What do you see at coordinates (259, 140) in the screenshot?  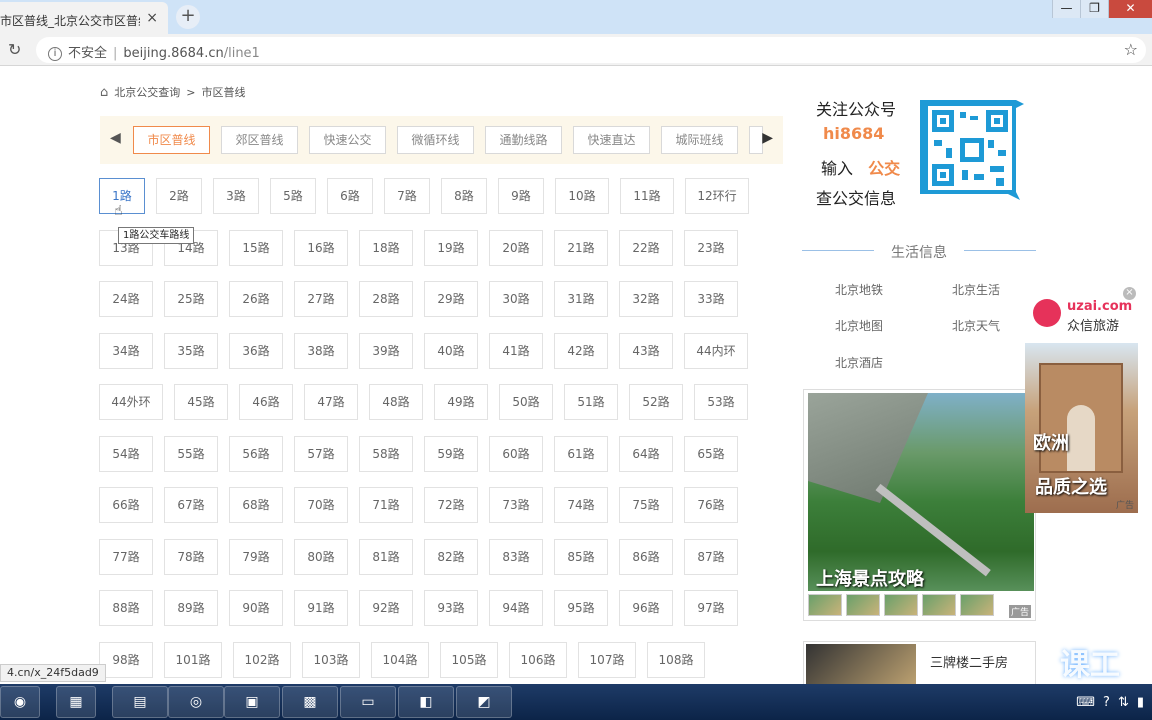 I see `tab-category-1: 郊区普线` at bounding box center [259, 140].